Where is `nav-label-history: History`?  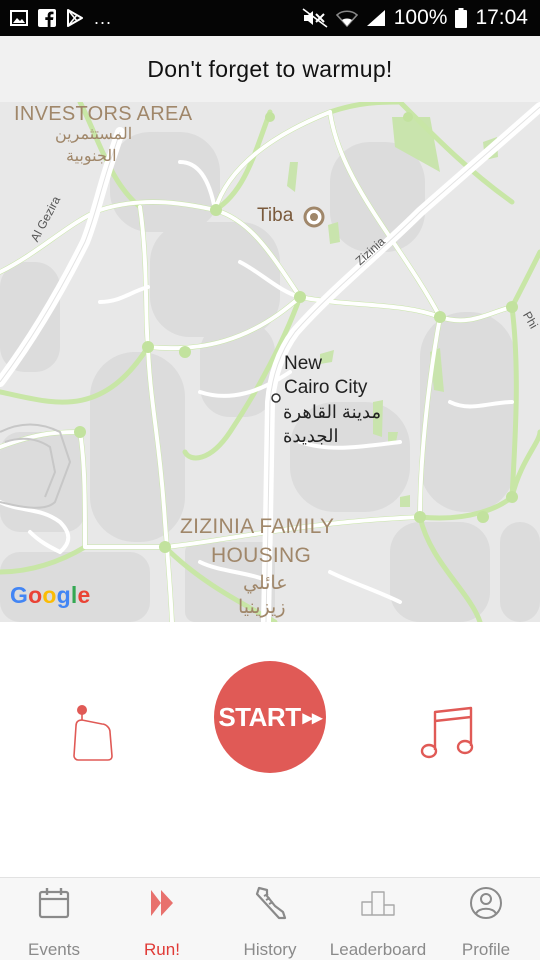 nav-label-history: History is located at coordinates (270, 949).